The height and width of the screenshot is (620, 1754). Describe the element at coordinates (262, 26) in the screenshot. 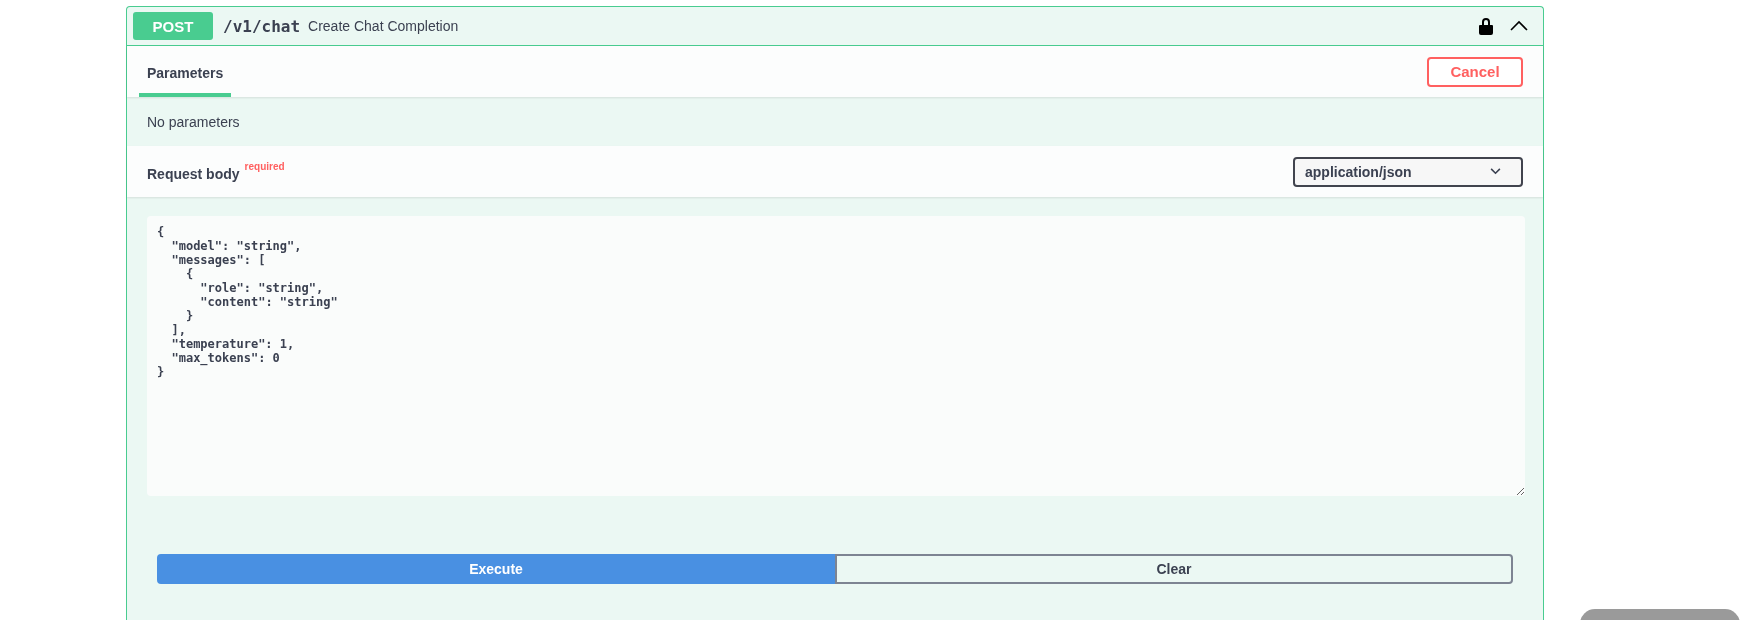

I see `endpoint-path: /v1/chat` at that location.